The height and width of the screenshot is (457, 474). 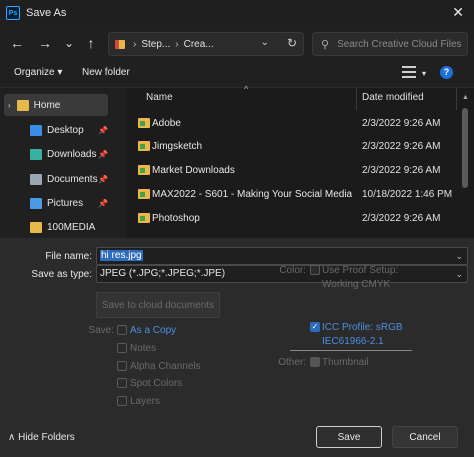 I want to click on sidebar-item-downloads: Downloads 📌, so click(x=55, y=154).